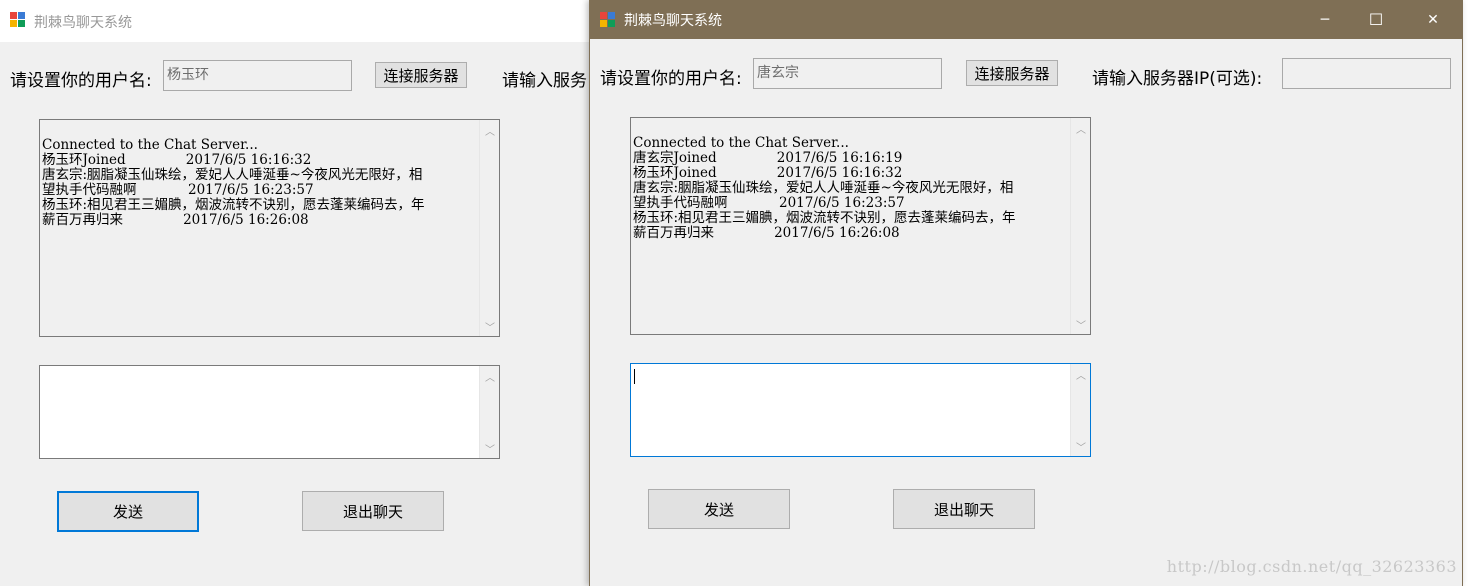 The image size is (1469, 586). Describe the element at coordinates (1376, 19) in the screenshot. I see `maximize-icon: ☐` at that location.